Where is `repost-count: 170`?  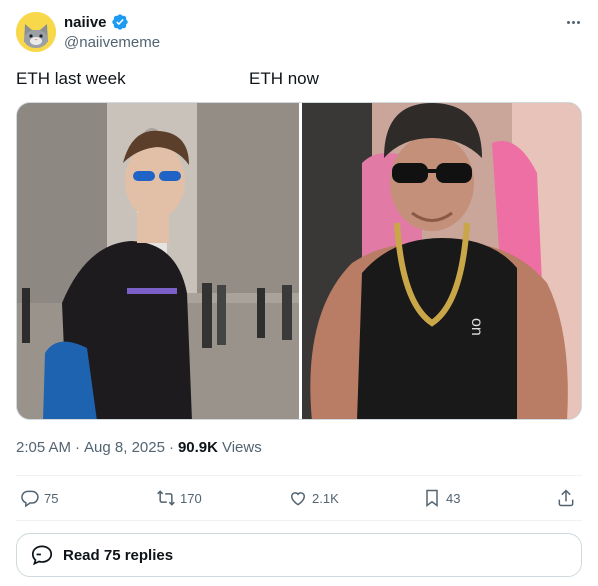 repost-count: 170 is located at coordinates (191, 498).